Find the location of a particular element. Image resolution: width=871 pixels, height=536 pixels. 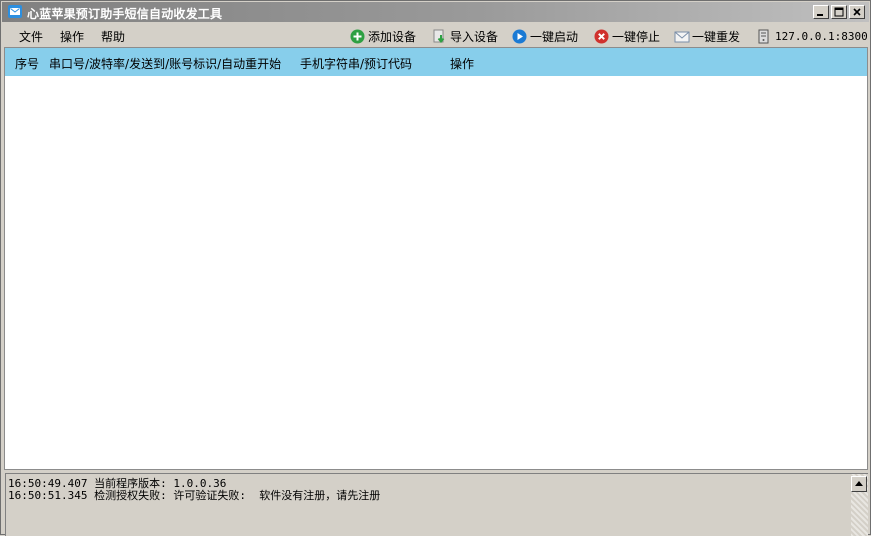

menu-file: 文件 is located at coordinates (31, 36).